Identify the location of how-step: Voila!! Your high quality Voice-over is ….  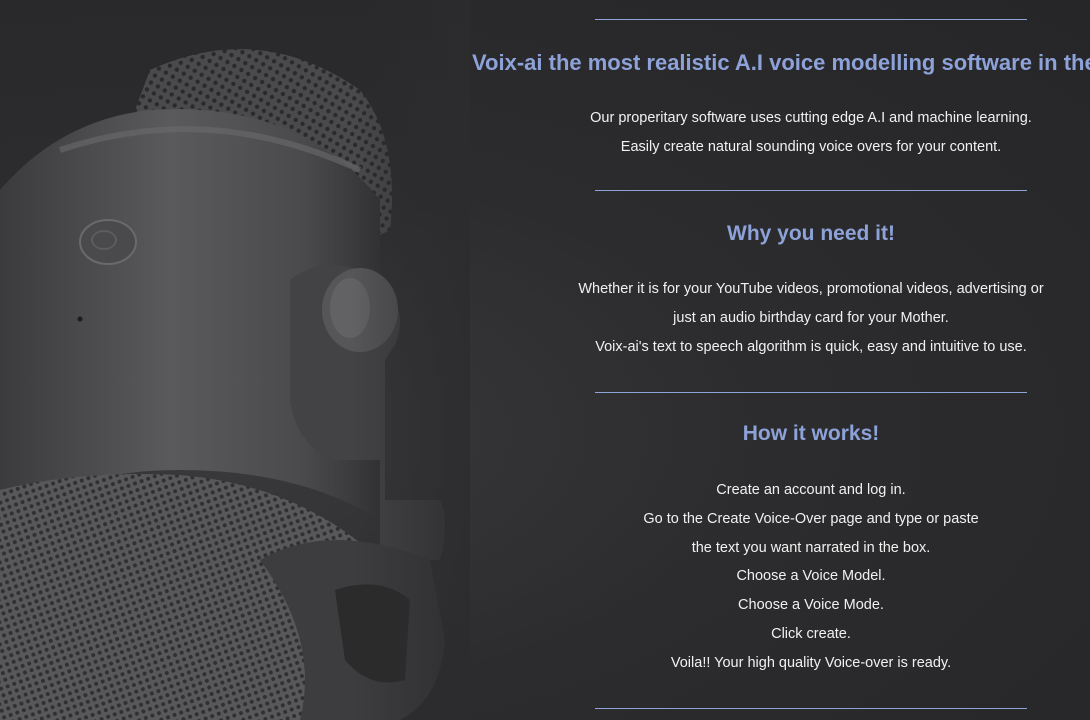
(811, 662).